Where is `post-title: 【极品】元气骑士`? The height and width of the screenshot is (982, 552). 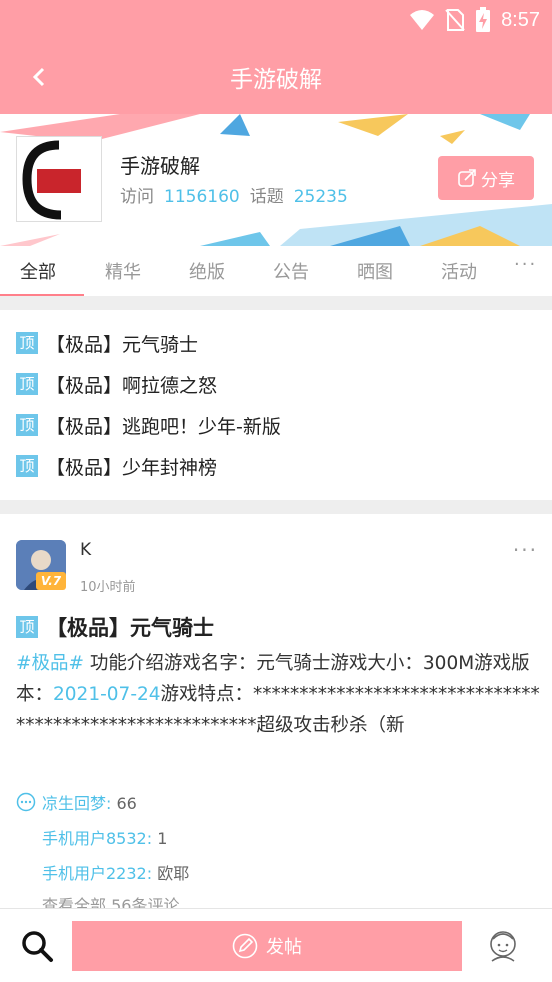 post-title: 【极品】元气骑士 is located at coordinates (130, 628).